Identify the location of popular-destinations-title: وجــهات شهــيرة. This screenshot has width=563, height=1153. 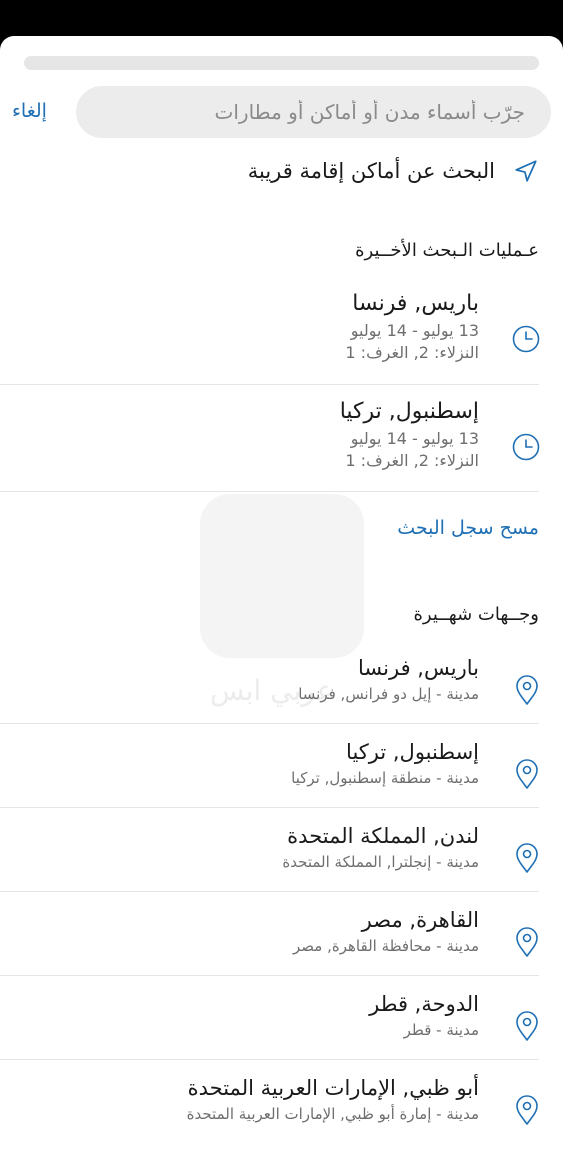
(476, 614).